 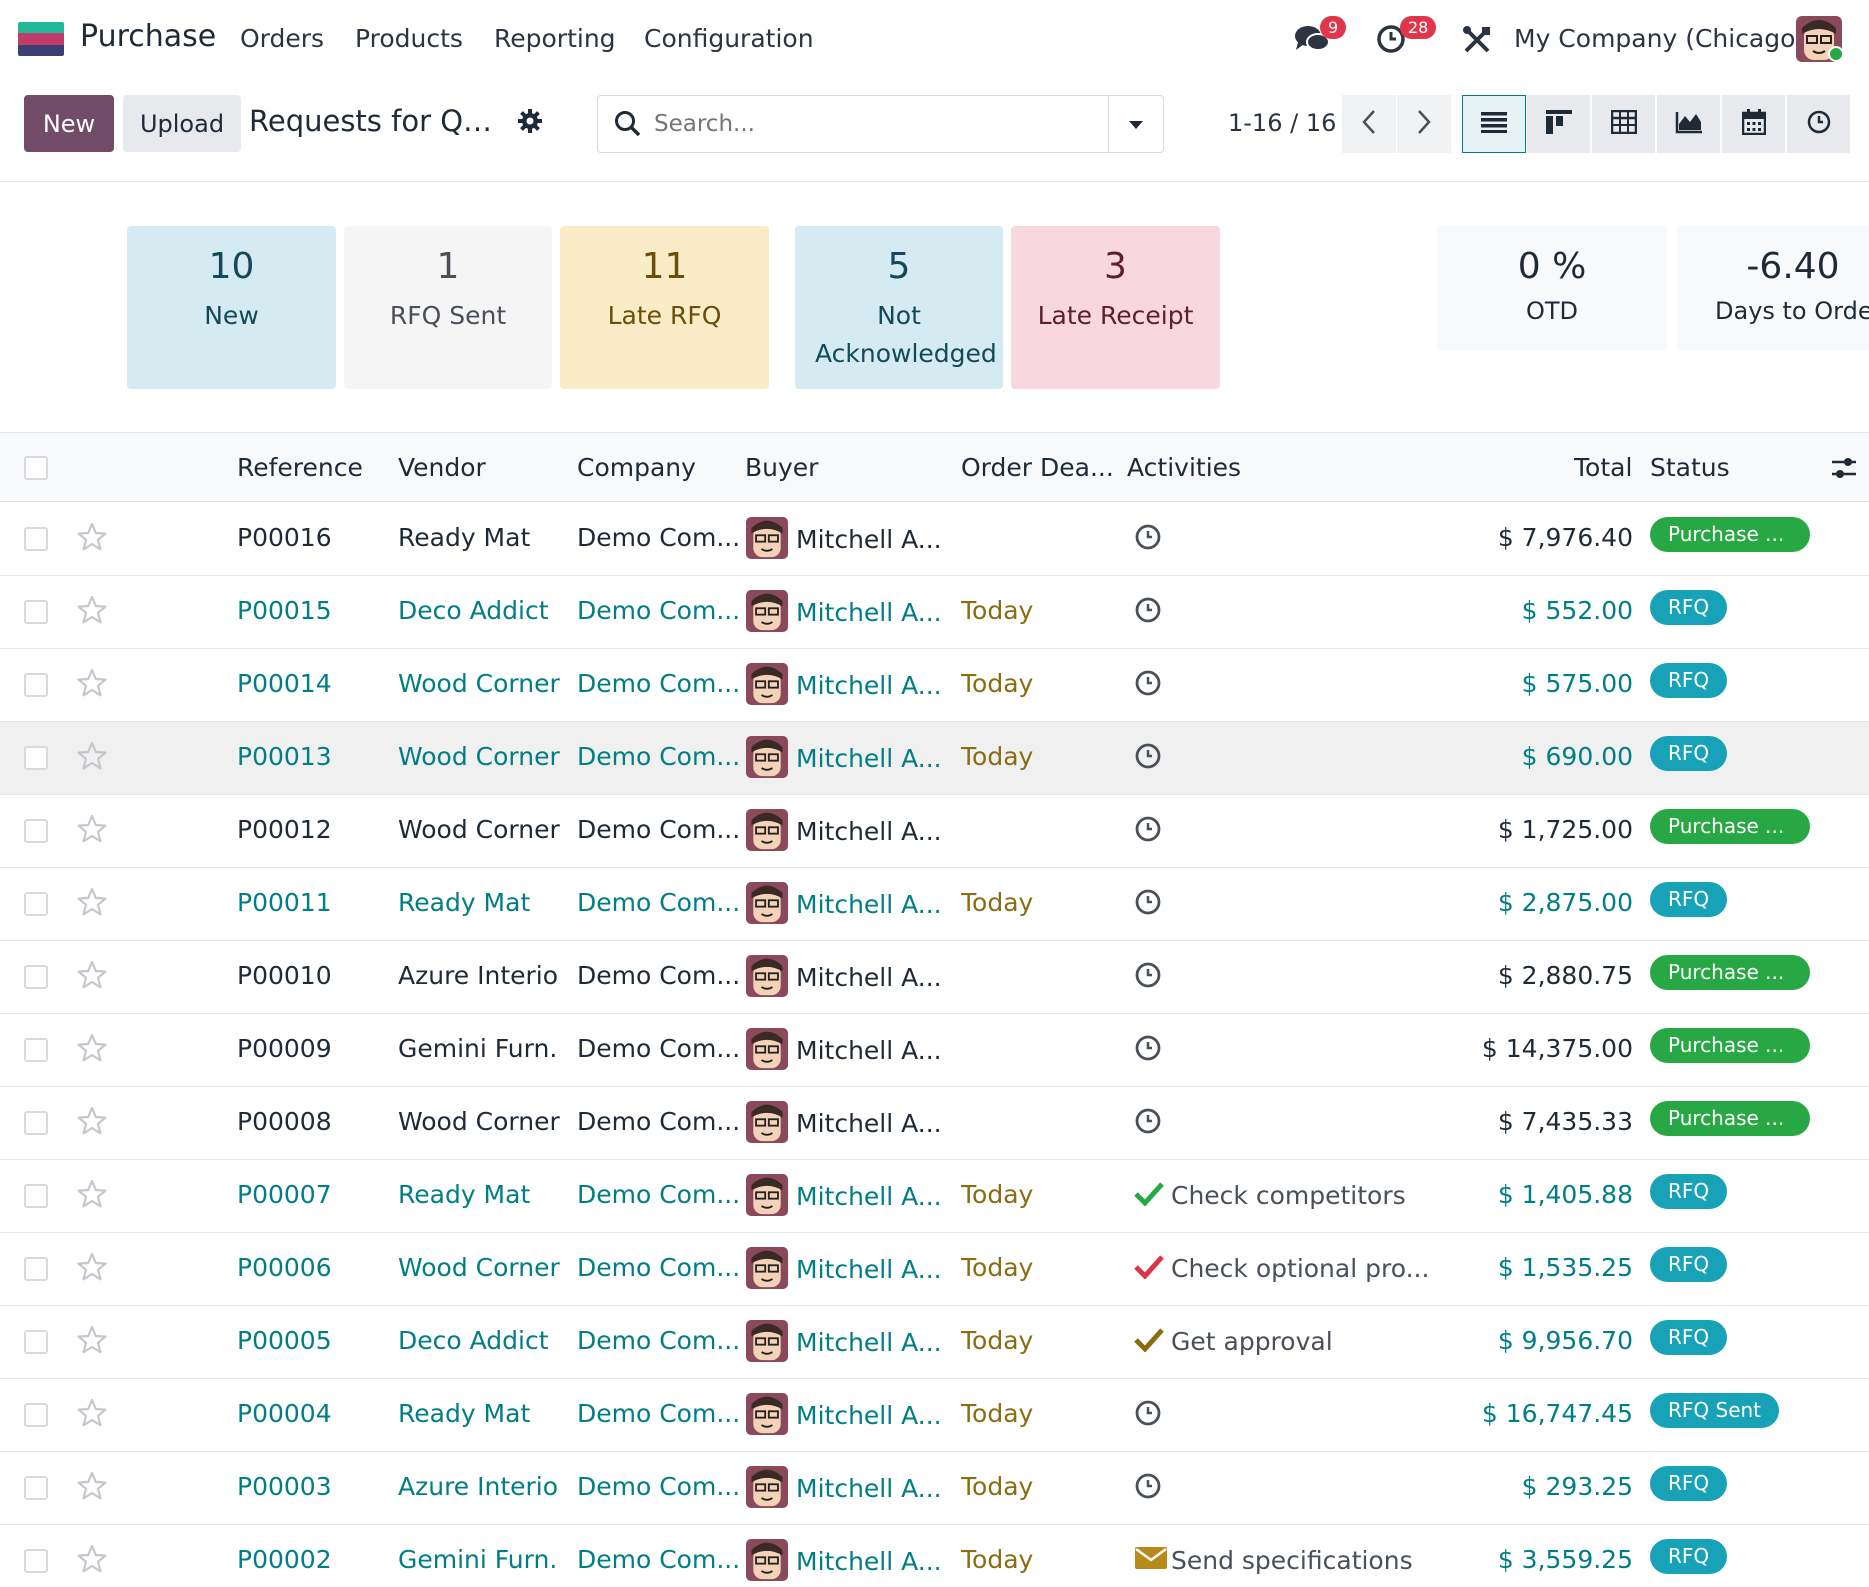 What do you see at coordinates (36, 468) in the screenshot?
I see `select-all-checkbox` at bounding box center [36, 468].